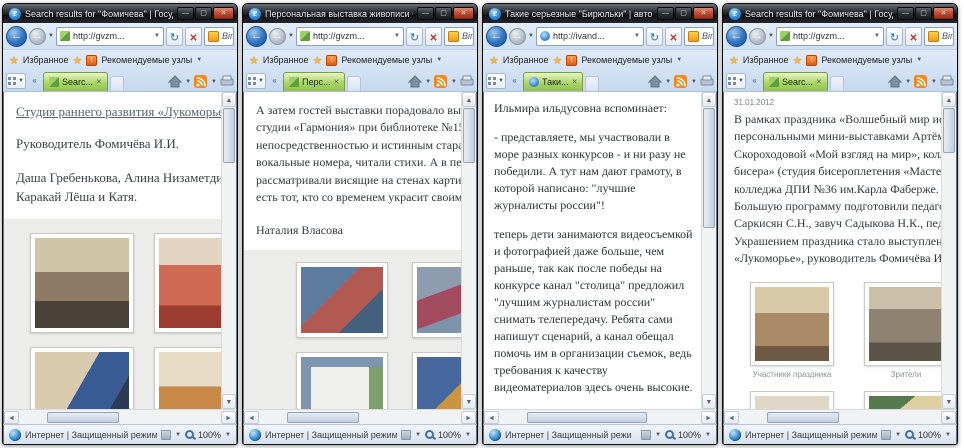 Image resolution: width=964 pixels, height=448 pixels. Describe the element at coordinates (314, 81) in the screenshot. I see `active-tab: Перс... ✕` at that location.